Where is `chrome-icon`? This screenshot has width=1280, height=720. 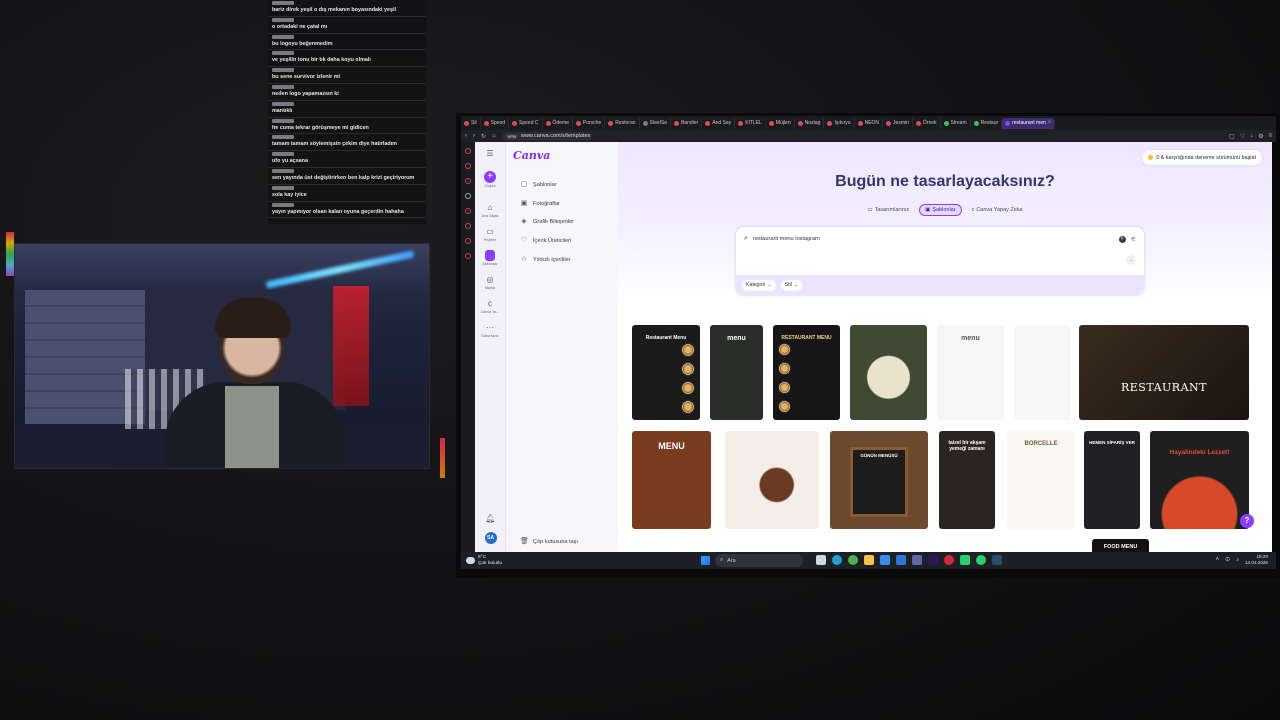 chrome-icon is located at coordinates (853, 560).